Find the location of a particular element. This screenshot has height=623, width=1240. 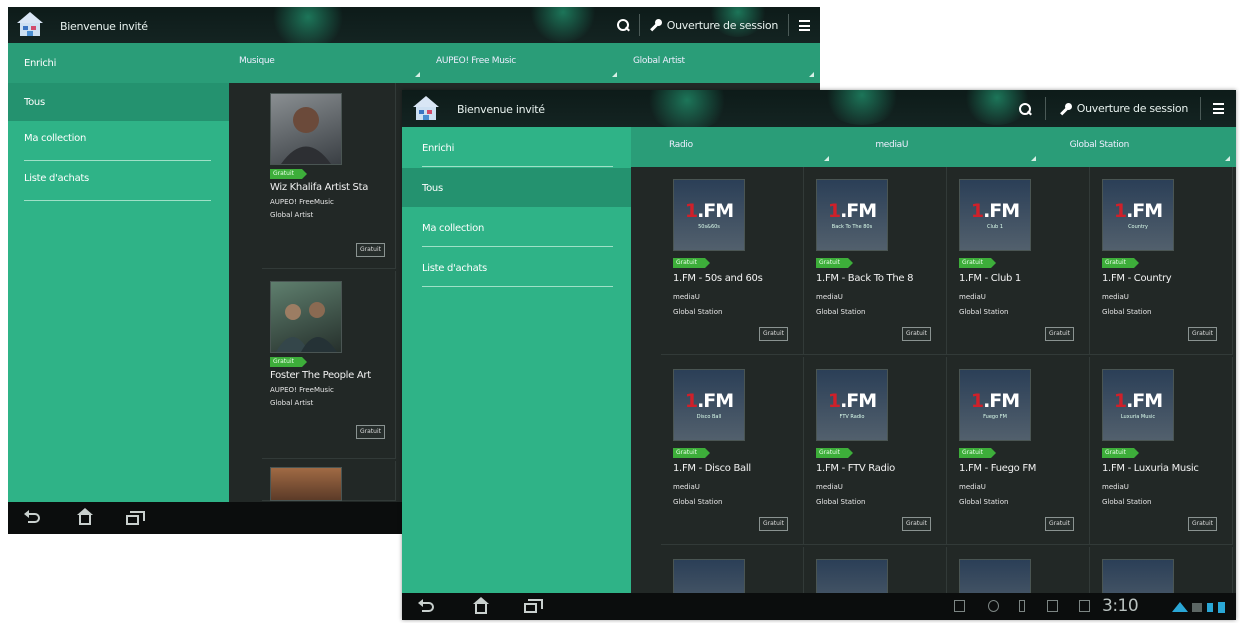

card-title: 1.FM - 50s and 60s is located at coordinates (718, 278).